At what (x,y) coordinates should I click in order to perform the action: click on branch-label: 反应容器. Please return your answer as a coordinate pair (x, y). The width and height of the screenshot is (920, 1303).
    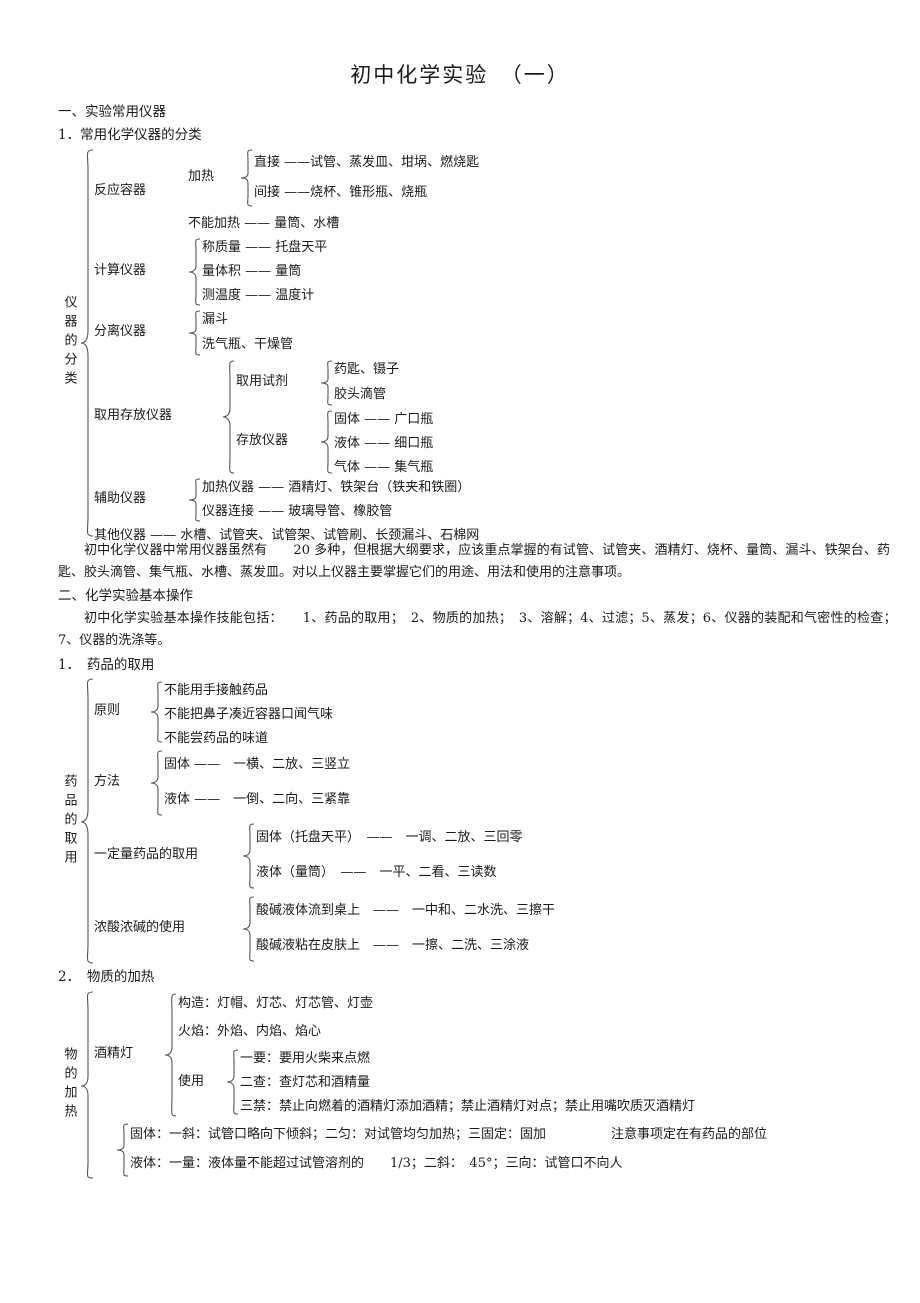
    Looking at the image, I should click on (120, 191).